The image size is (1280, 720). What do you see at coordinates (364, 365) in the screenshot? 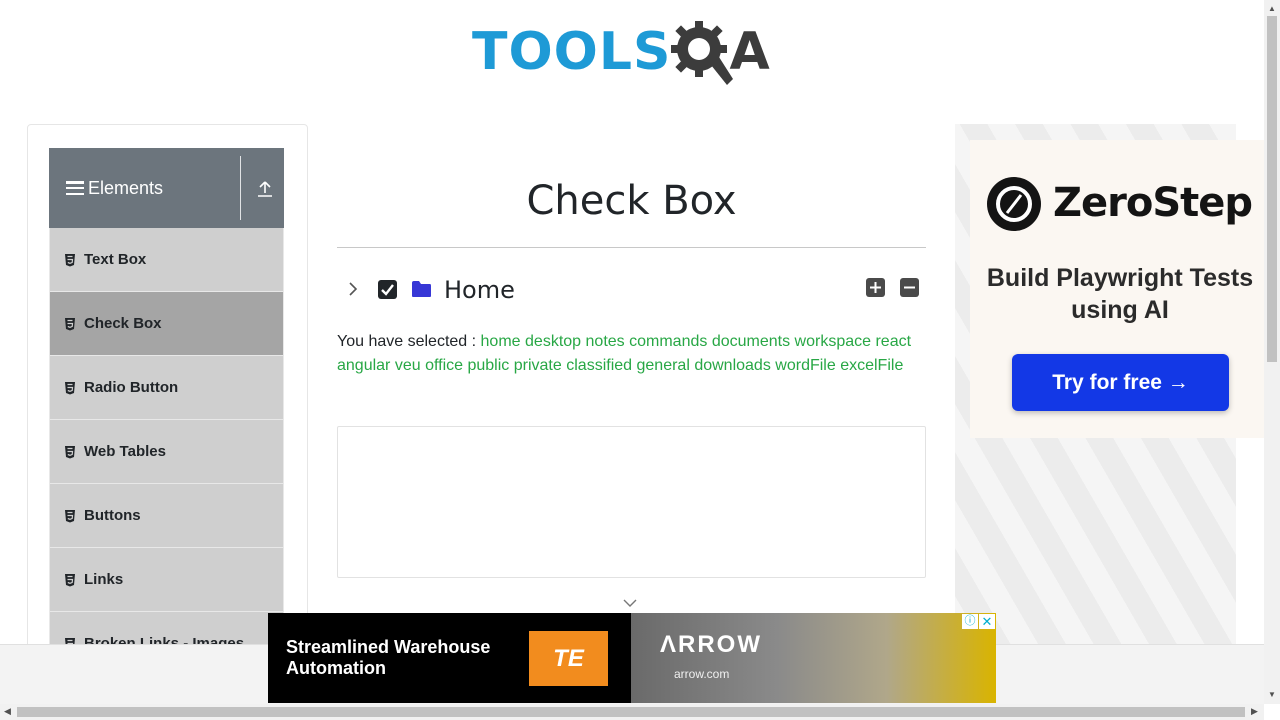
I see `selected-item: angular` at bounding box center [364, 365].